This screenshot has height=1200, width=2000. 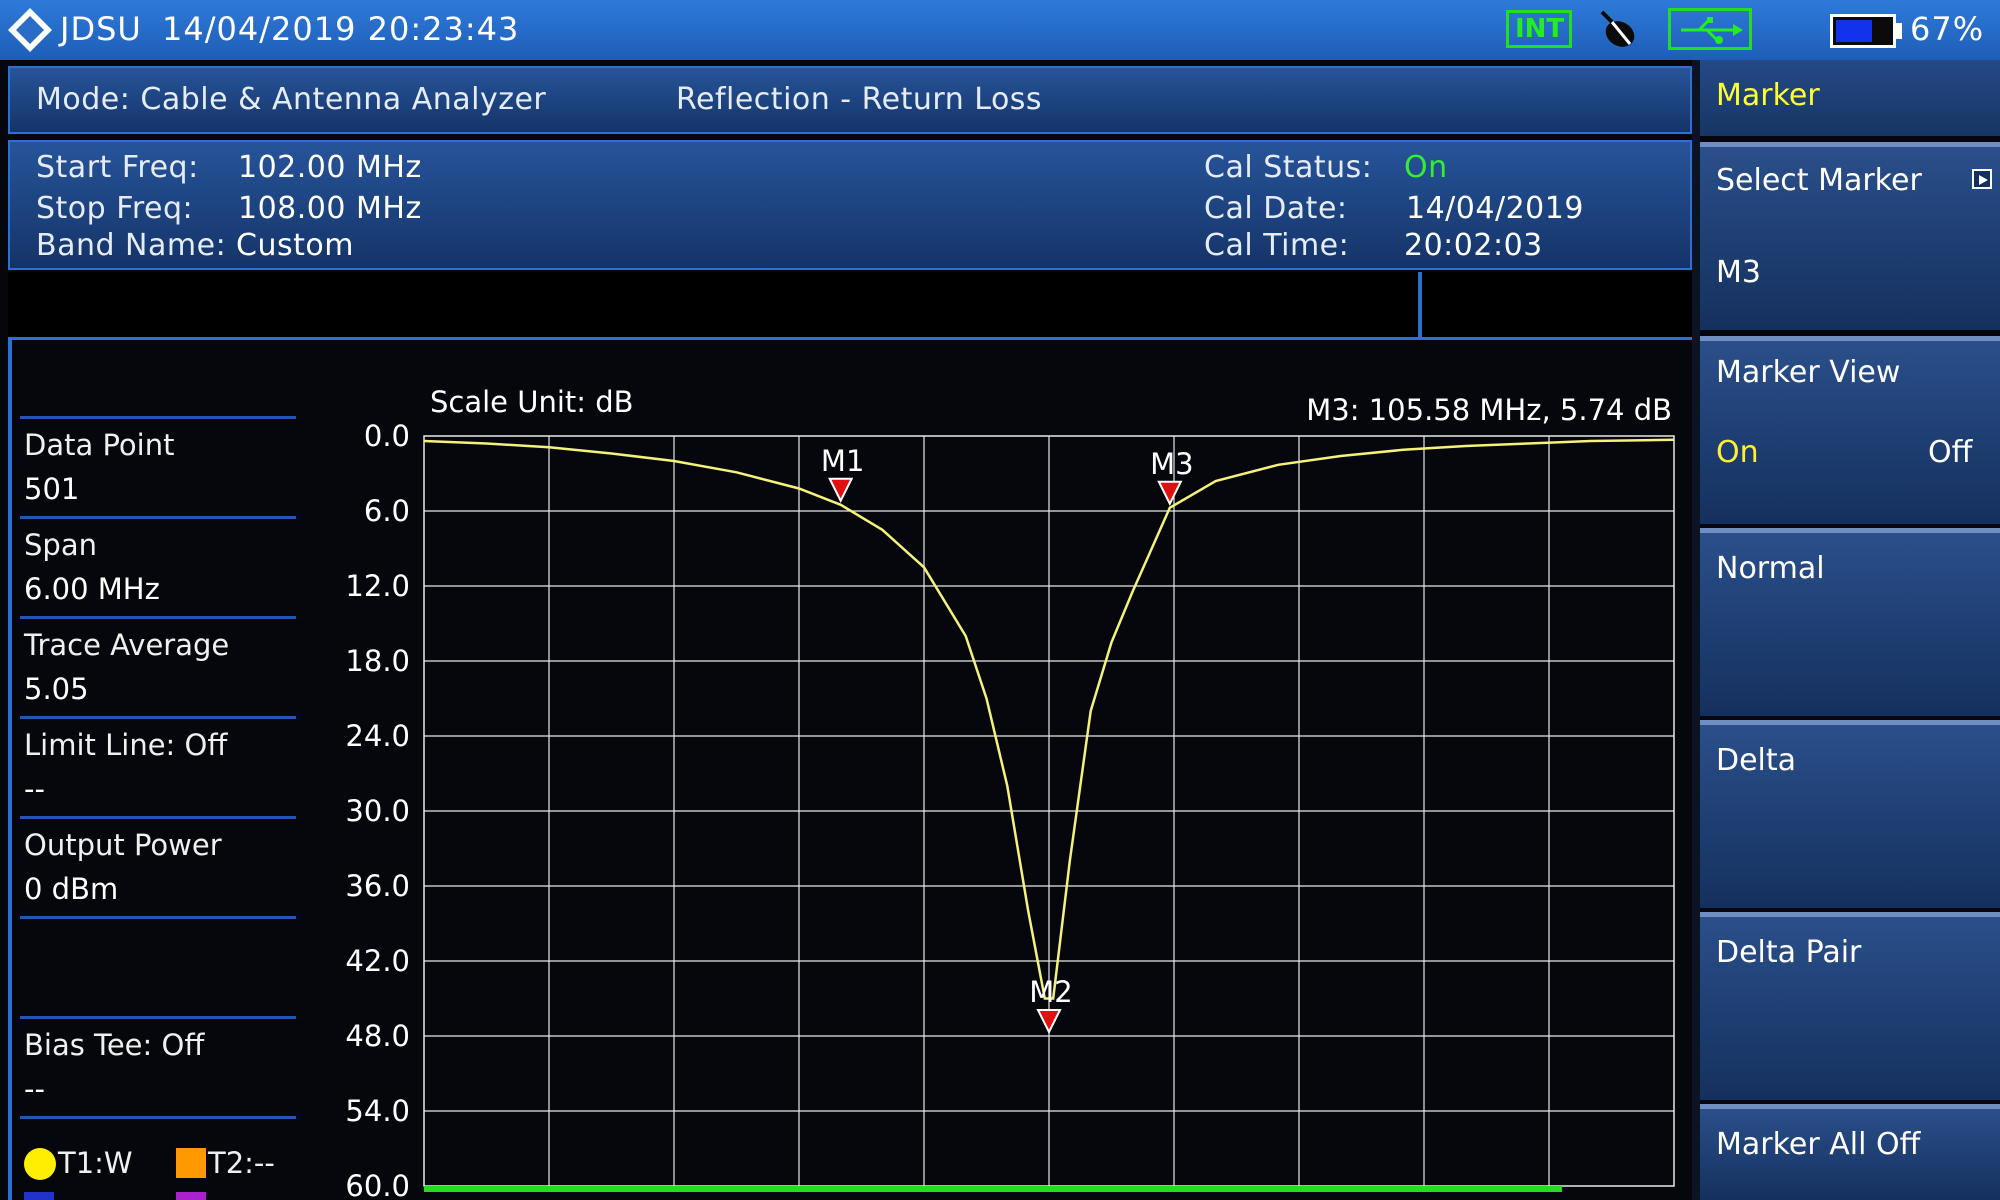 I want to click on message-divider, so click(x=1420, y=305).